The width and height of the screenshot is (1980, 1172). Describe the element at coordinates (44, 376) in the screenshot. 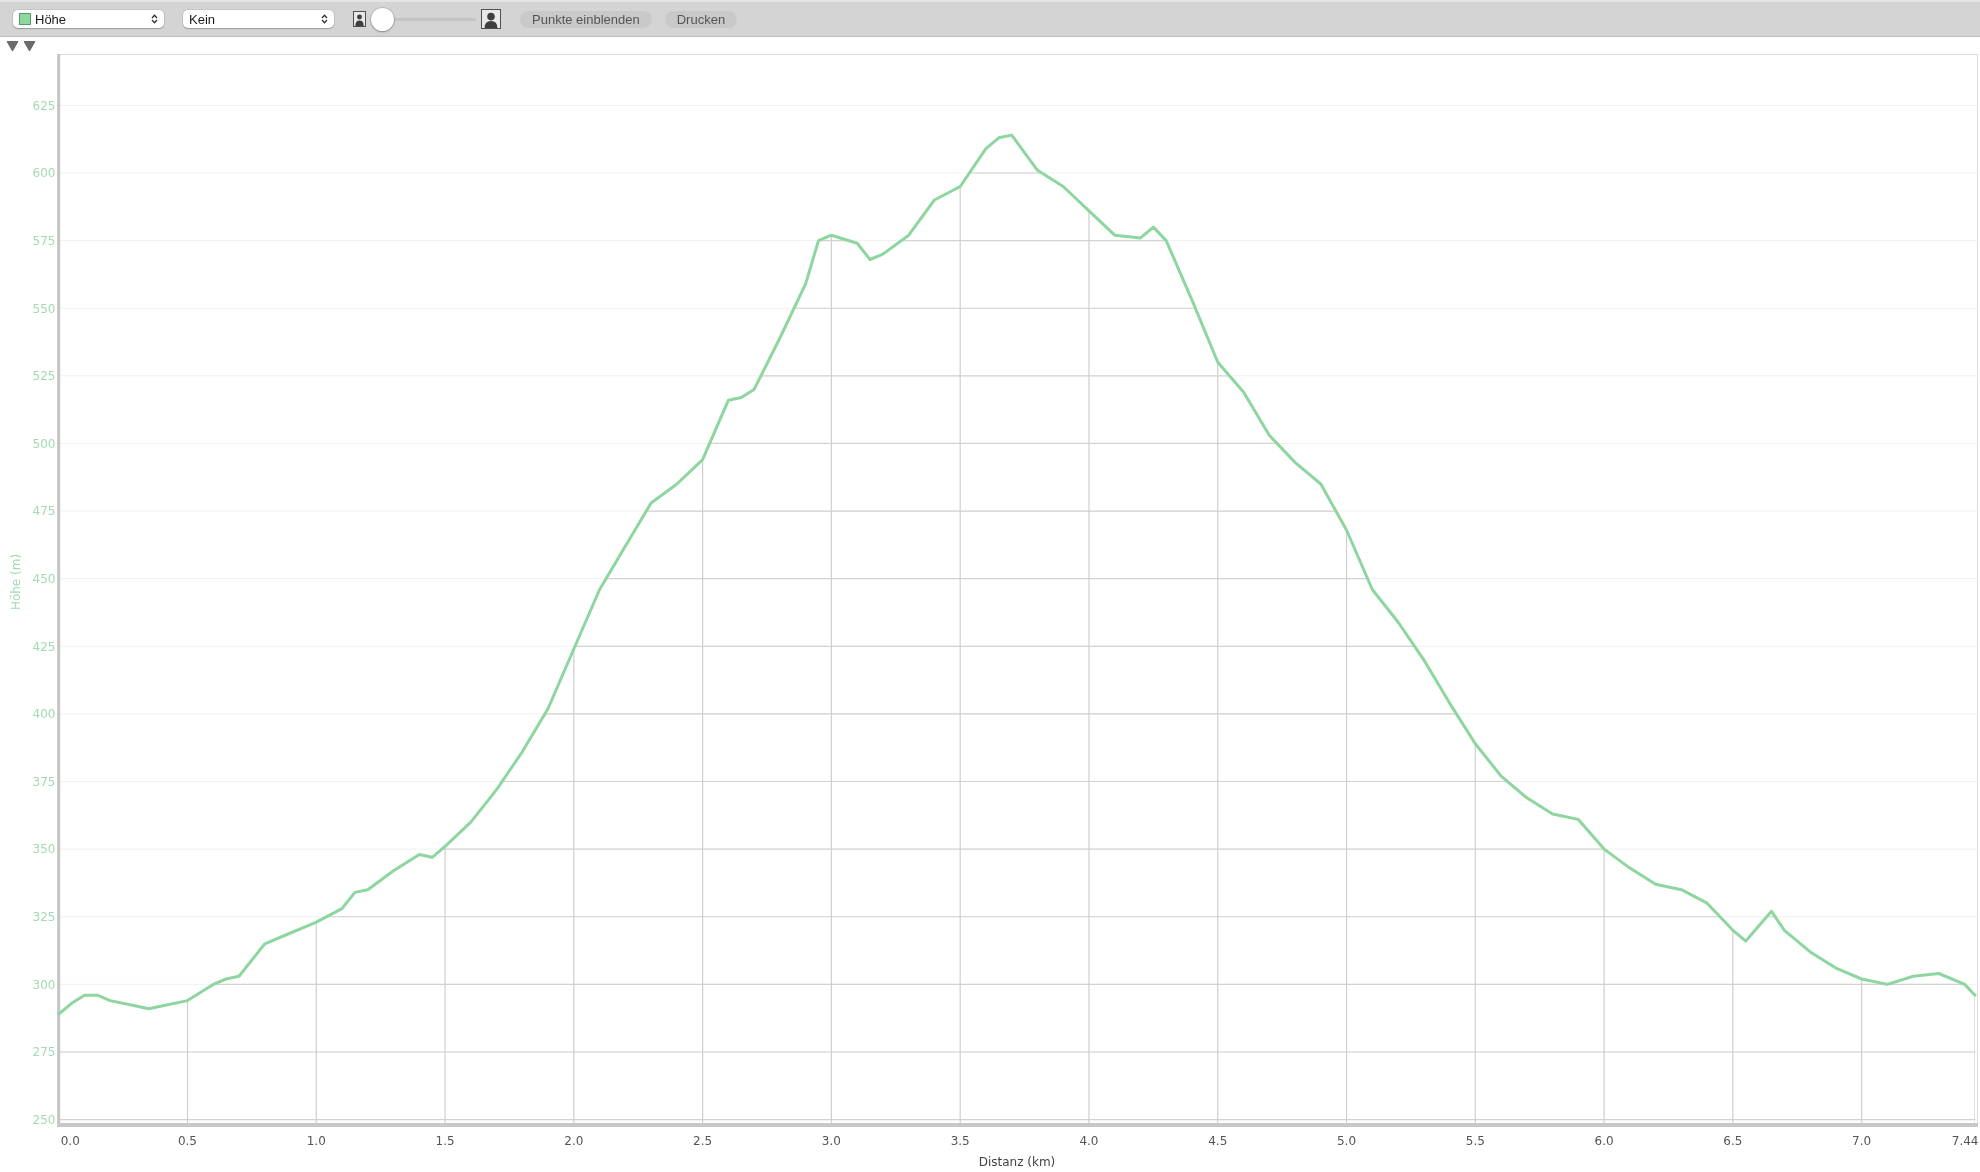

I see `y-tick-label: 525` at that location.